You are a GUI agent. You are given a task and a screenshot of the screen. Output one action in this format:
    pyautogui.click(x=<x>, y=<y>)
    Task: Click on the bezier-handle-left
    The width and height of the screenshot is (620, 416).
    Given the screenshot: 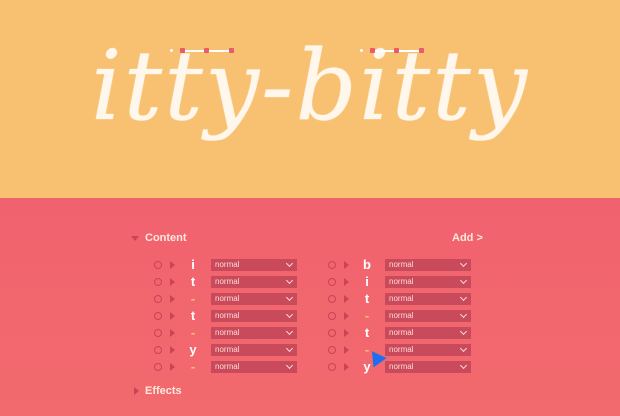 What is the action you would take?
    pyautogui.click(x=207, y=50)
    